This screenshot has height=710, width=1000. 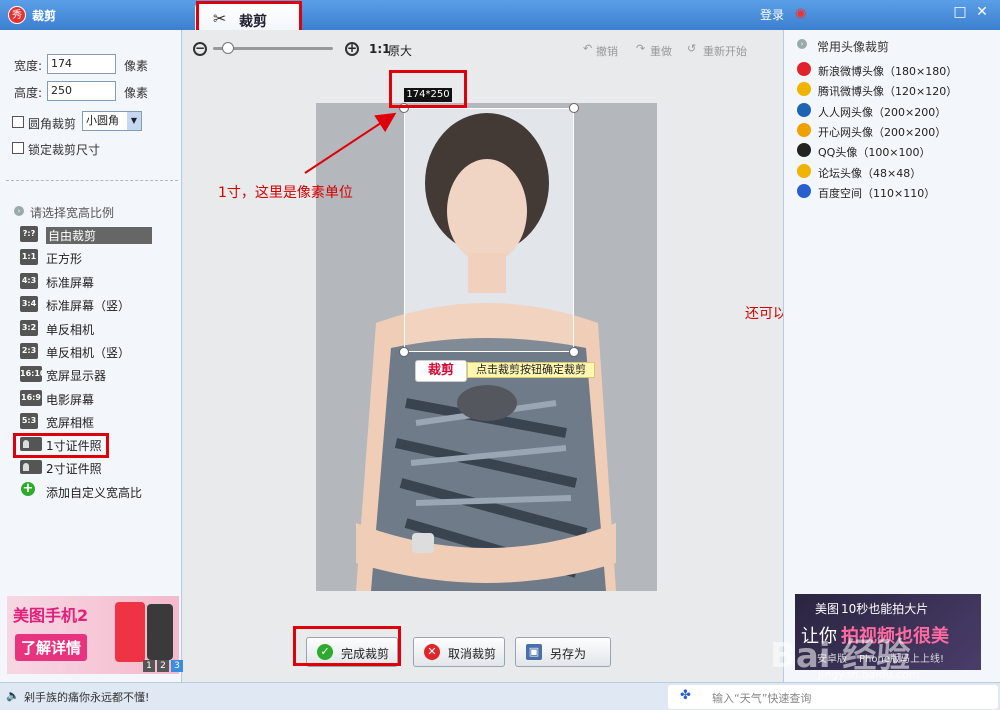 What do you see at coordinates (874, 152) in the screenshot?
I see `avatar-preset-item: QQ头像（100×100）` at bounding box center [874, 152].